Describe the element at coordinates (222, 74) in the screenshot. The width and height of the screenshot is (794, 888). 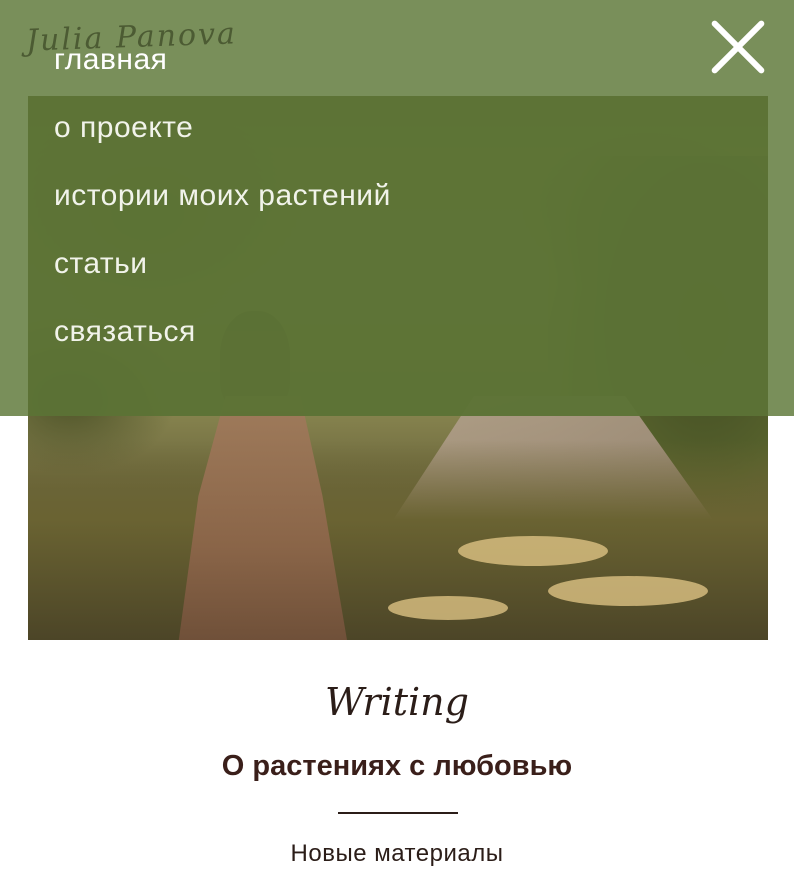
I see `menu-item-home: главная` at that location.